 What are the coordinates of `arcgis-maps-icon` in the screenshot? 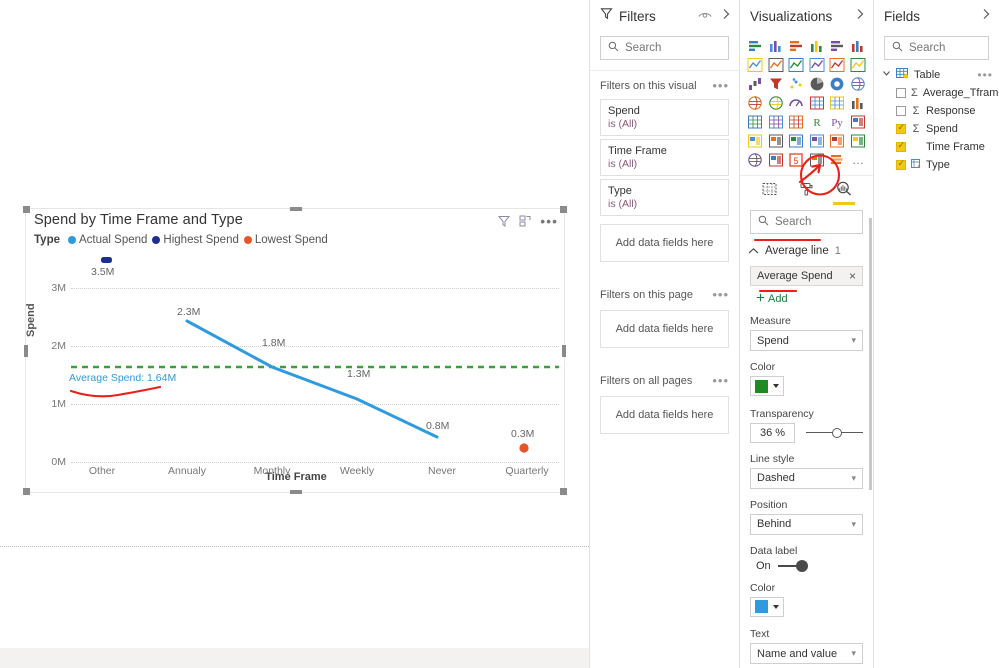 It's located at (755, 159).